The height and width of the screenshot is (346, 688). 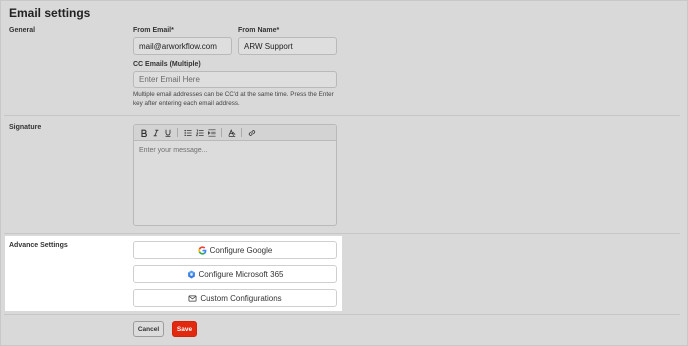 I want to click on section-label-signature: Signature, so click(x=25, y=127).